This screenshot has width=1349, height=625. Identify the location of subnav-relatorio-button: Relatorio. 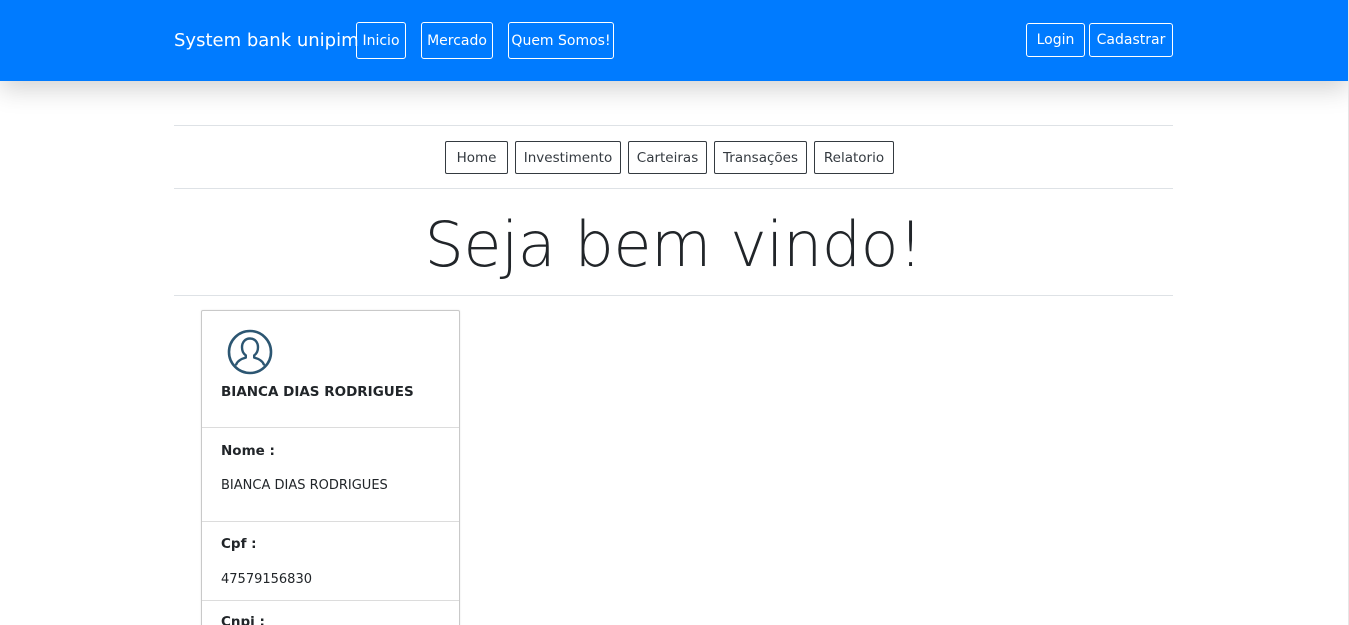
(854, 157).